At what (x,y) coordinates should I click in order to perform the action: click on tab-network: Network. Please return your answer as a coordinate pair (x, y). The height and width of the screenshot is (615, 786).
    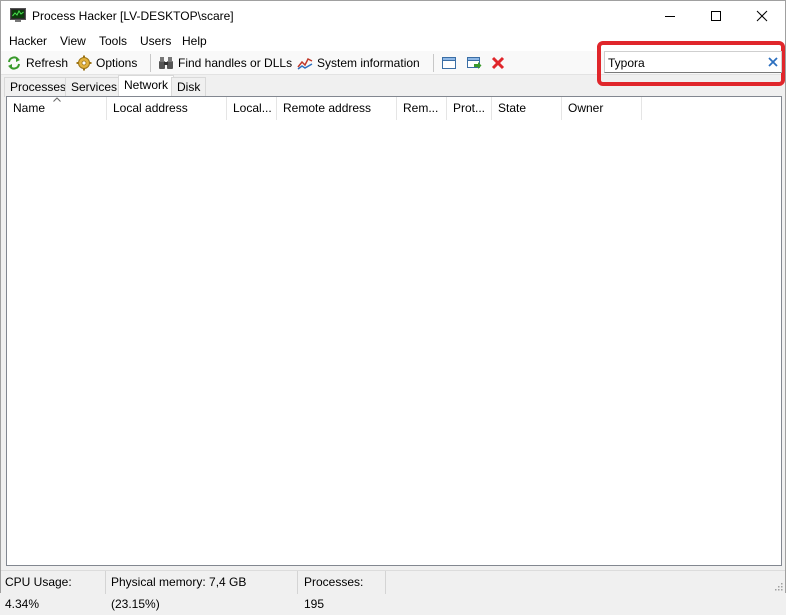
    Looking at the image, I should click on (146, 86).